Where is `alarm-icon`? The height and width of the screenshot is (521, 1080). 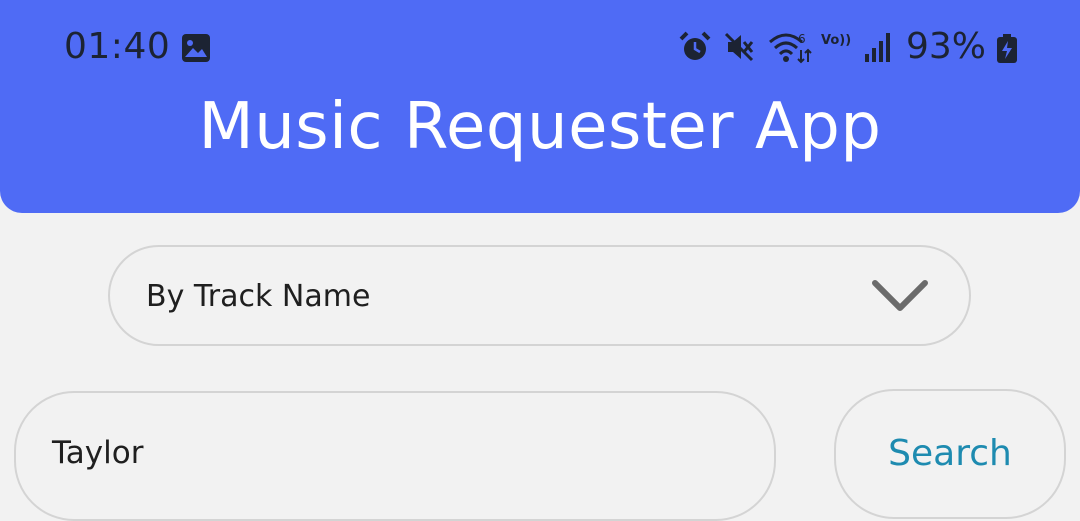
alarm-icon is located at coordinates (695, 45).